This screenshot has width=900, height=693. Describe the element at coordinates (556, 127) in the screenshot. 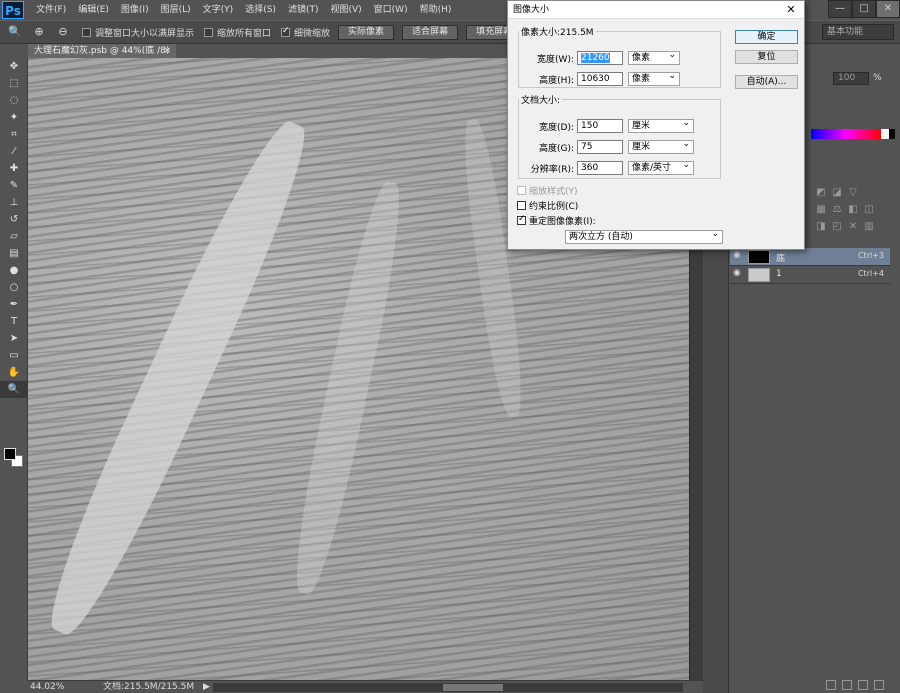

I see `doc-width-label: 宽度(D):` at that location.